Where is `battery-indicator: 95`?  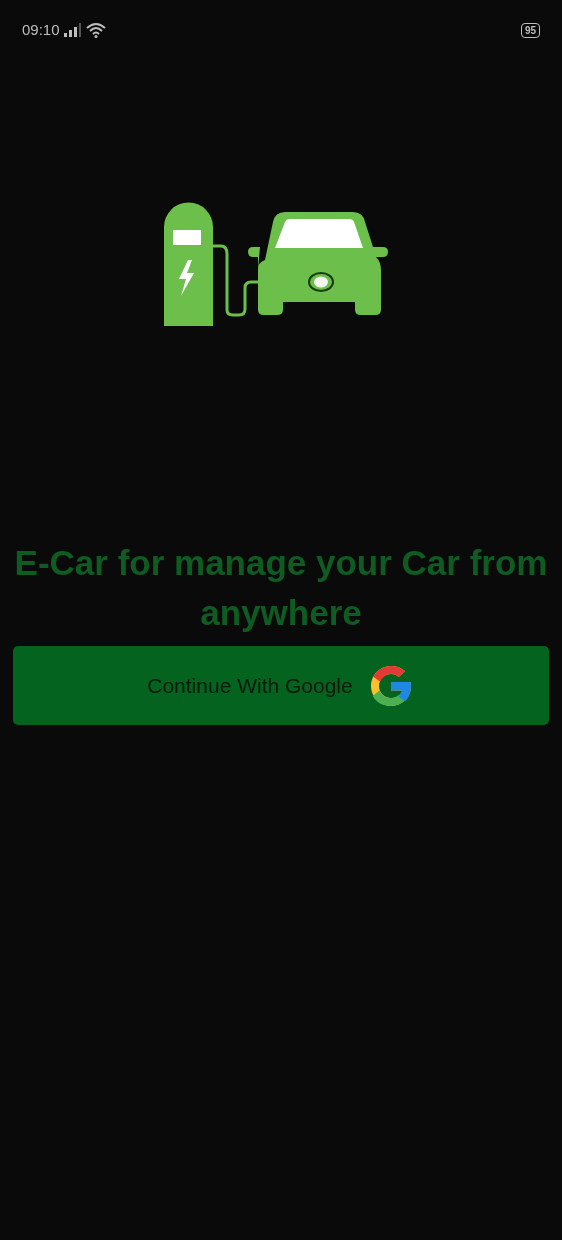 battery-indicator: 95 is located at coordinates (530, 30).